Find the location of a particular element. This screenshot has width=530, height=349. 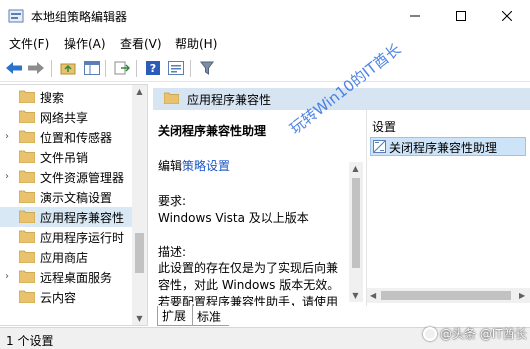

forward-arrow-icon is located at coordinates (36, 68).